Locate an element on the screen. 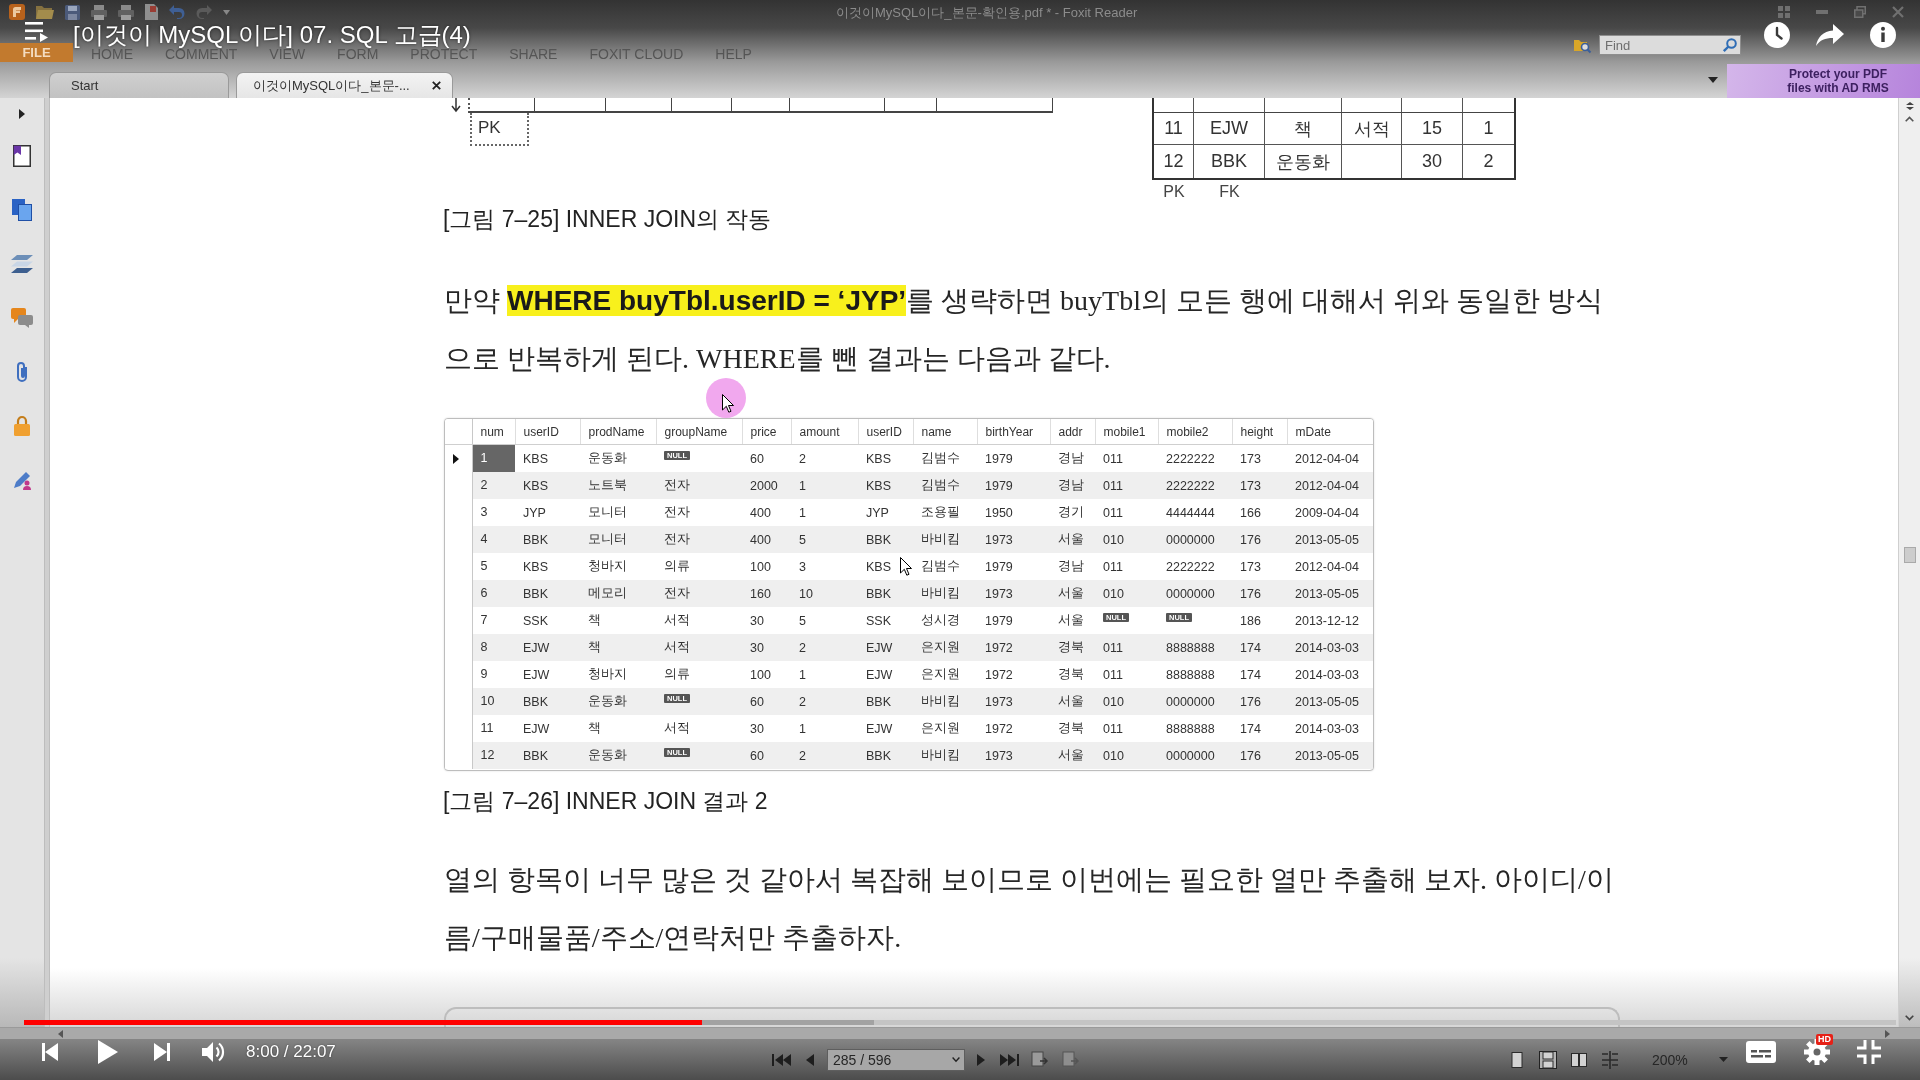  skip-next-icon is located at coordinates (162, 1052).